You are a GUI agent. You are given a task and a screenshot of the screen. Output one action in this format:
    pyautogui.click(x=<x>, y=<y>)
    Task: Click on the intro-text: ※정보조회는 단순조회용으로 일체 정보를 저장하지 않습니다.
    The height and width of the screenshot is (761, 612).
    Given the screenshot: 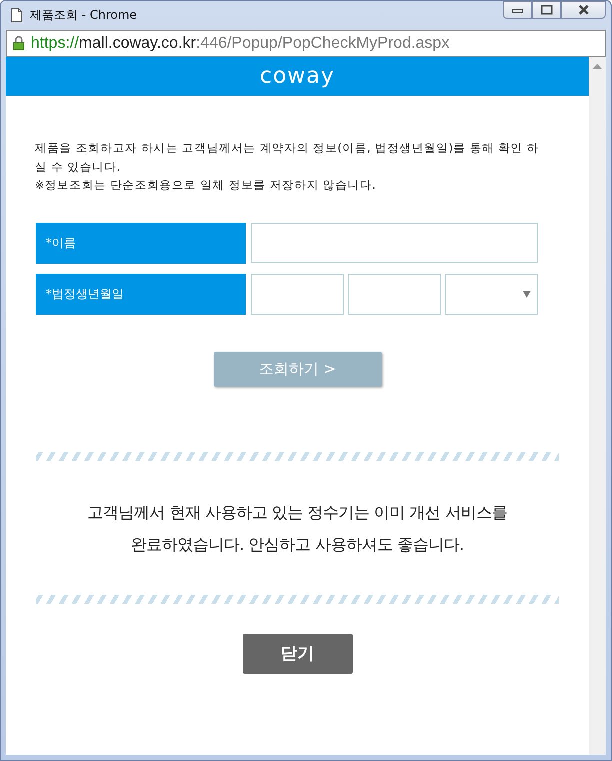 What is the action you would take?
    pyautogui.click(x=206, y=185)
    